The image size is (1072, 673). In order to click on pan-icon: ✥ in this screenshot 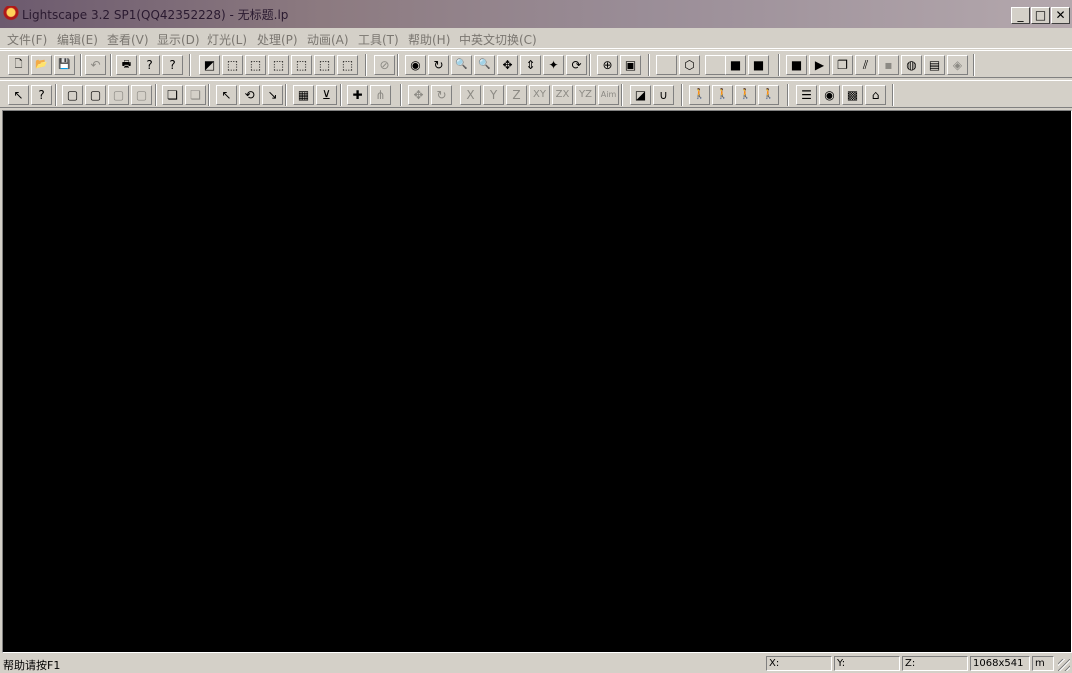, I will do `click(507, 65)`.